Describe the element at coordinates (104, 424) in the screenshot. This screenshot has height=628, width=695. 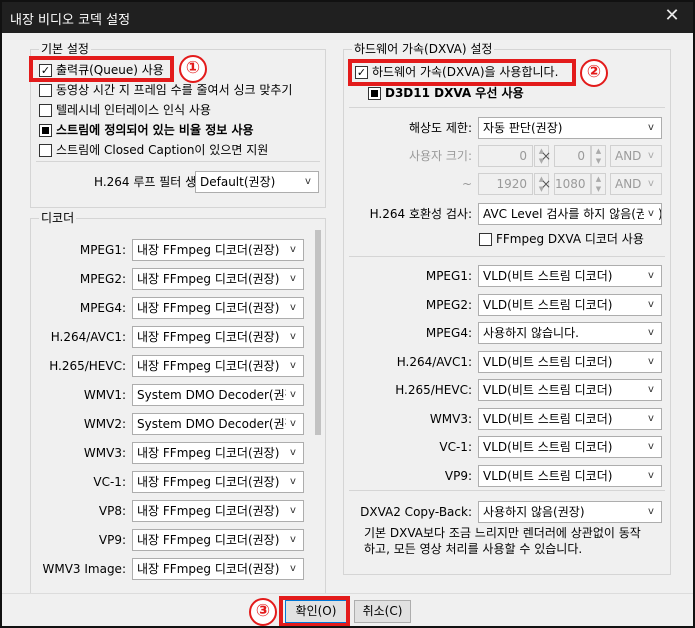
I see `decoder-label: WMV2:` at that location.